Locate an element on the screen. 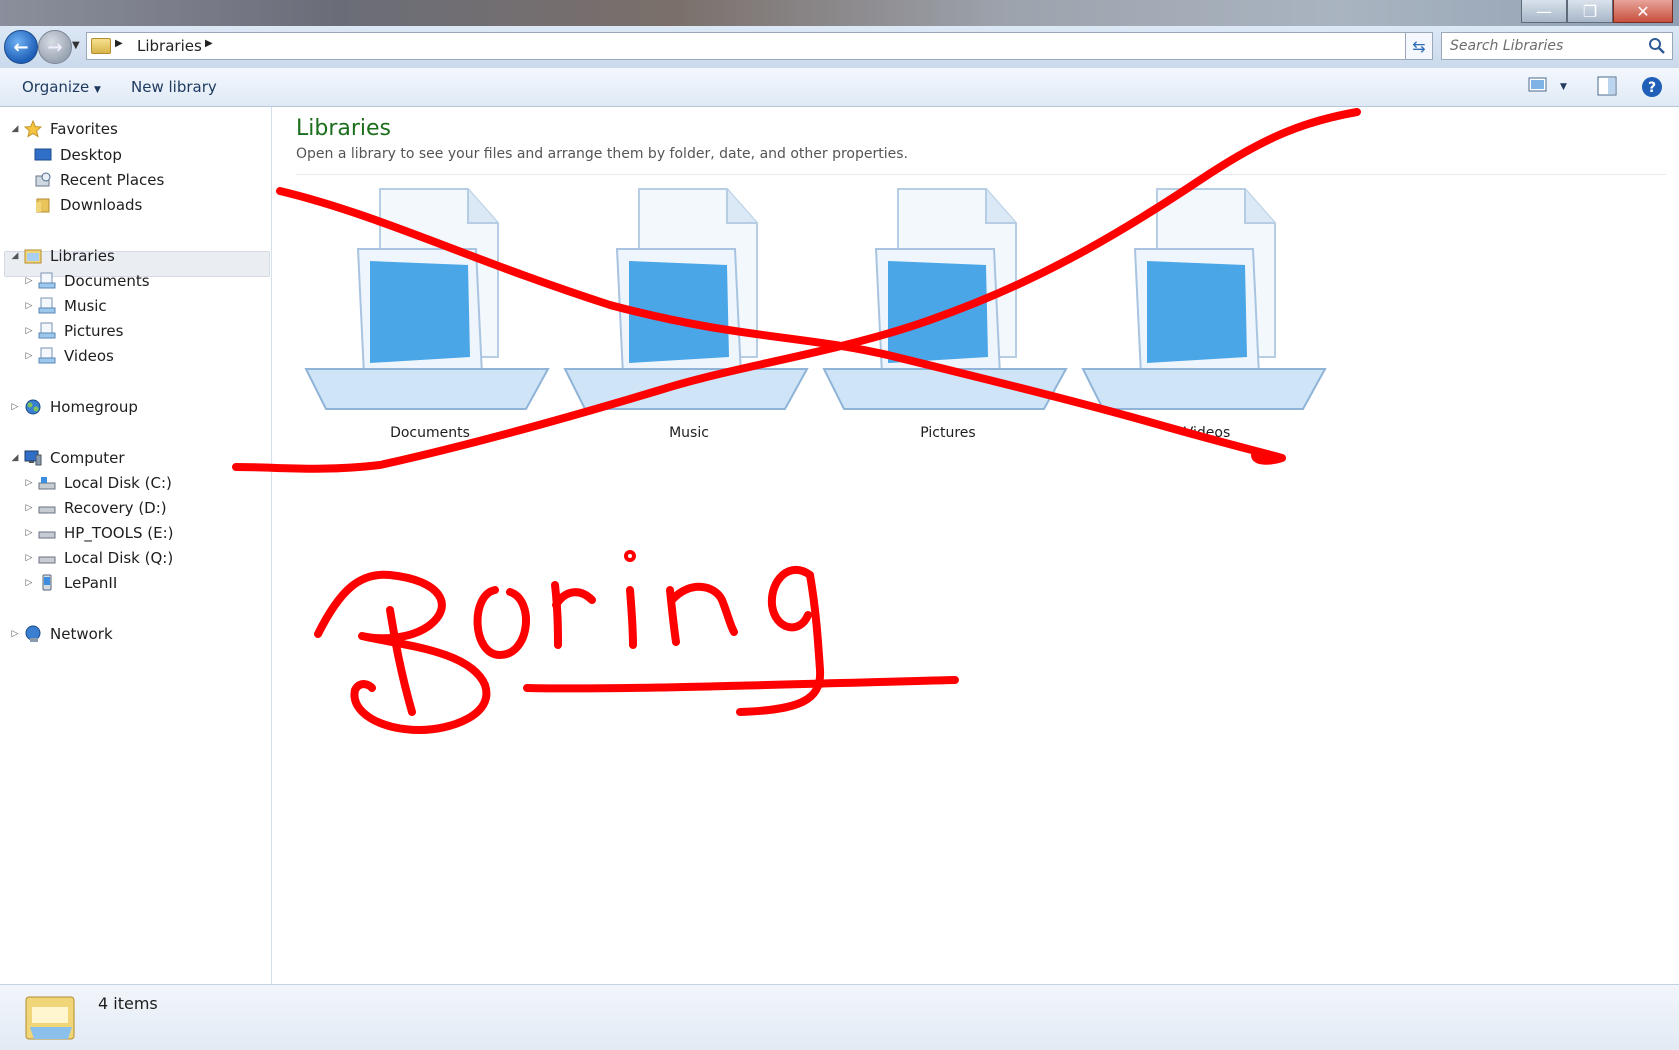  nav-favorites: ◢ Favorites is located at coordinates (63, 129).